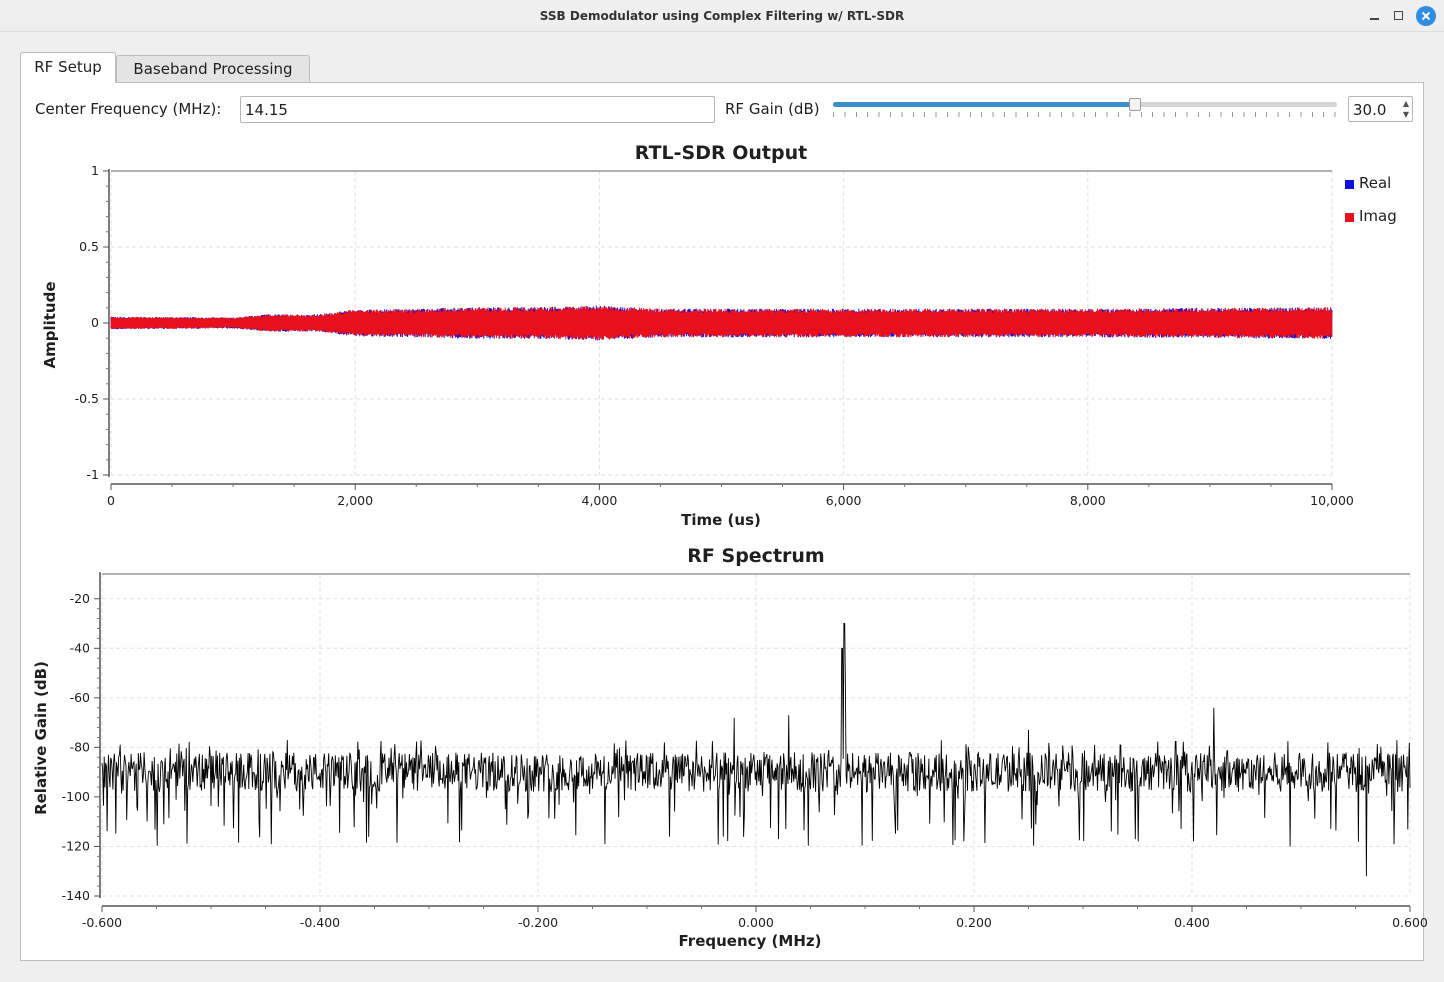 The image size is (1444, 982). What do you see at coordinates (102, 922) in the screenshot?
I see `spectrum-xtick-label: -0.600` at bounding box center [102, 922].